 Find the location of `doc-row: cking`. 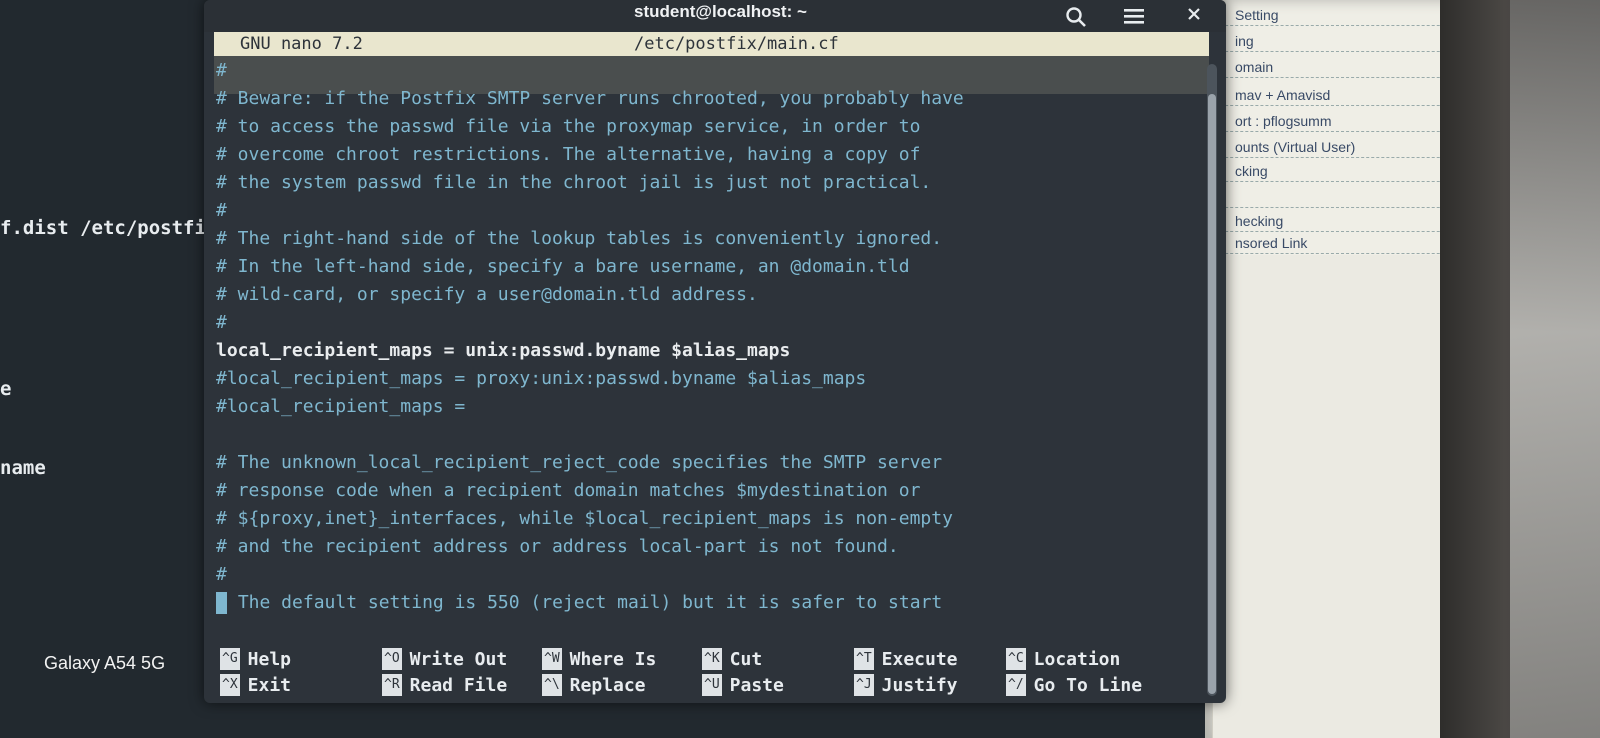

doc-row: cking is located at coordinates (1340, 171).